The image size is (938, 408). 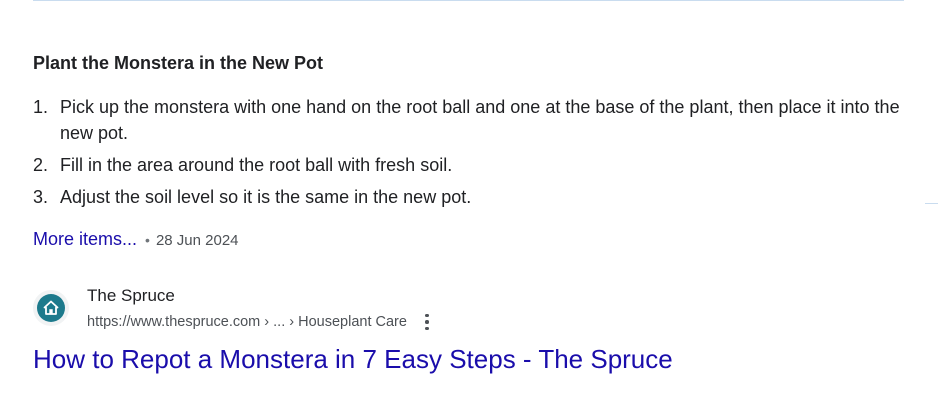 I want to click on divider, so click(x=468, y=0).